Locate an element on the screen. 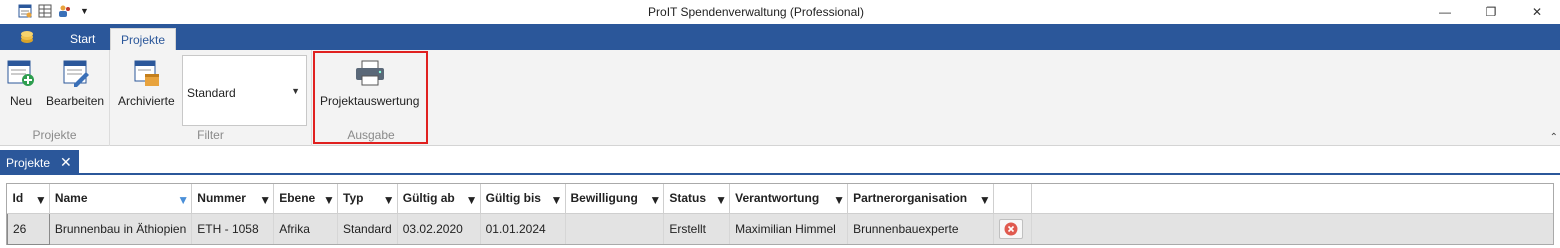 Image resolution: width=1560 pixels, height=248 pixels. doc-tab-projekte: Projekte ✕ is located at coordinates (39, 162).